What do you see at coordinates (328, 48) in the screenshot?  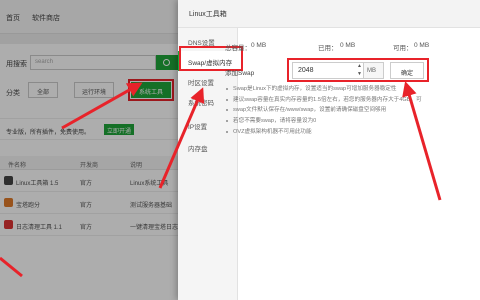 I see `used-label: 已用：` at bounding box center [328, 48].